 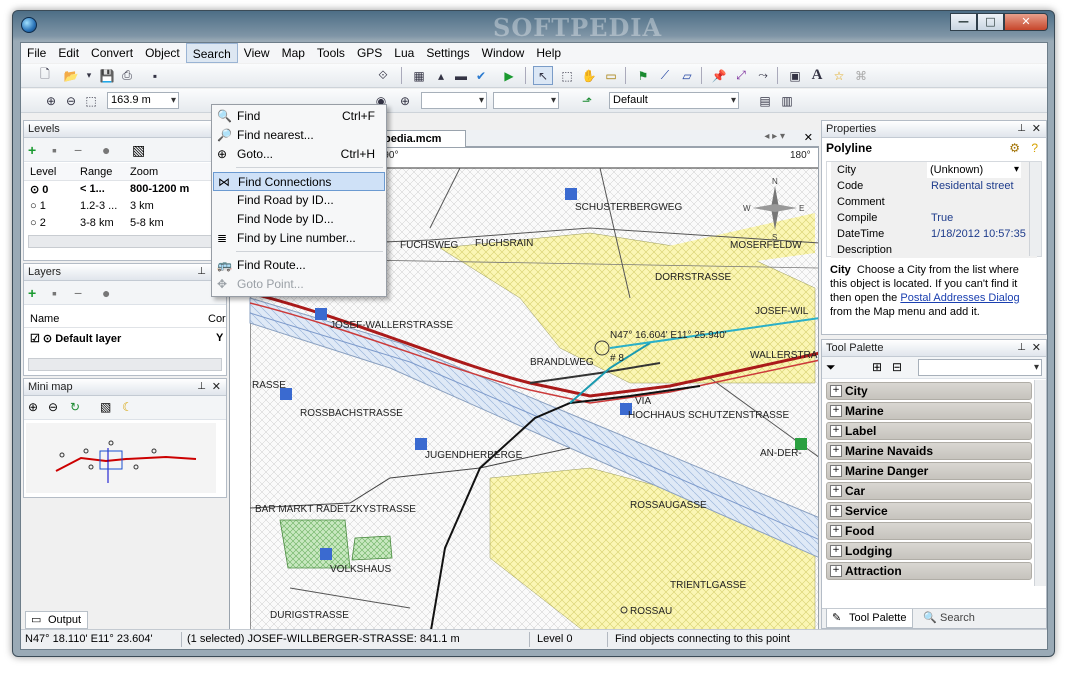 I want to click on dropdown-arrow-icon: ▾, so click(x=89, y=75).